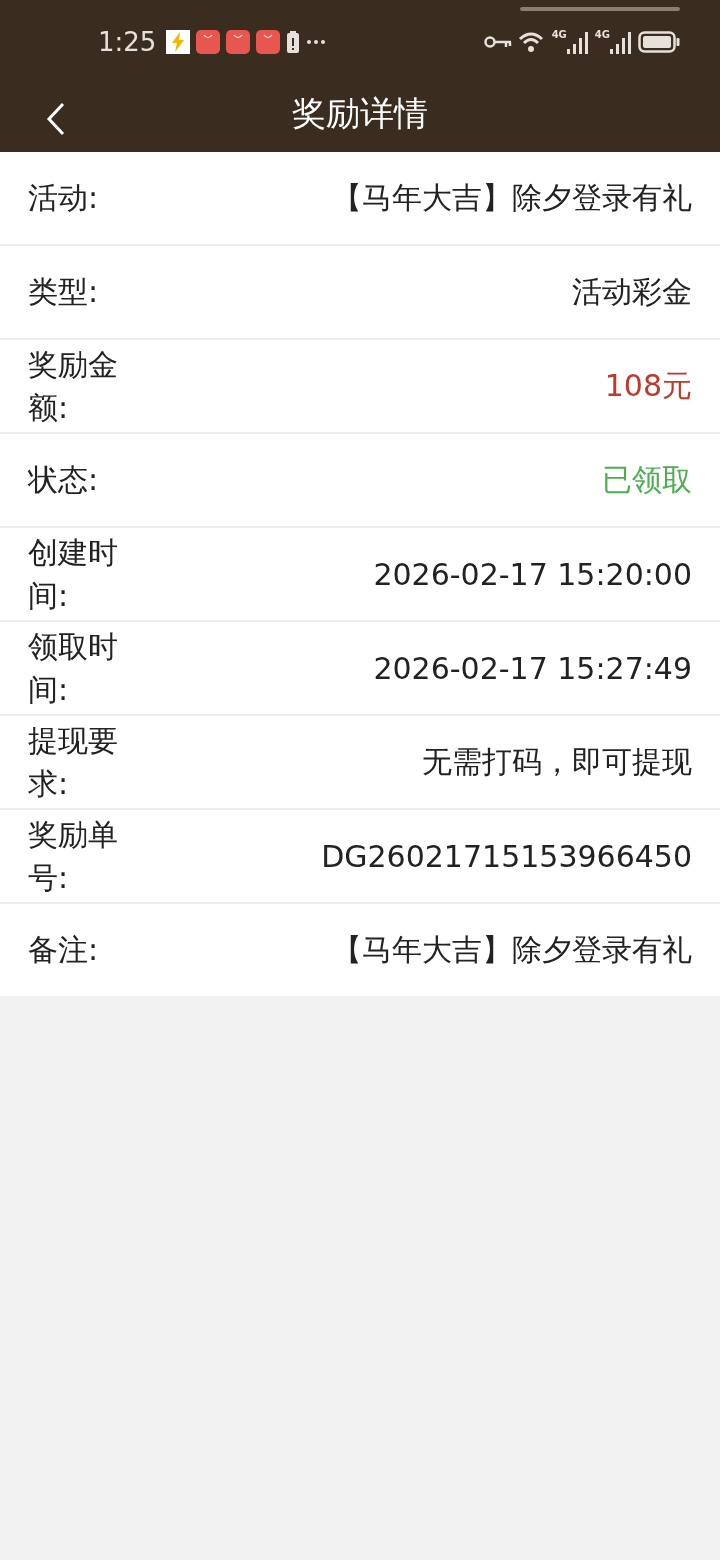 This screenshot has width=720, height=1560. What do you see at coordinates (506, 856) in the screenshot?
I see `field-value: DG26021715153966450` at bounding box center [506, 856].